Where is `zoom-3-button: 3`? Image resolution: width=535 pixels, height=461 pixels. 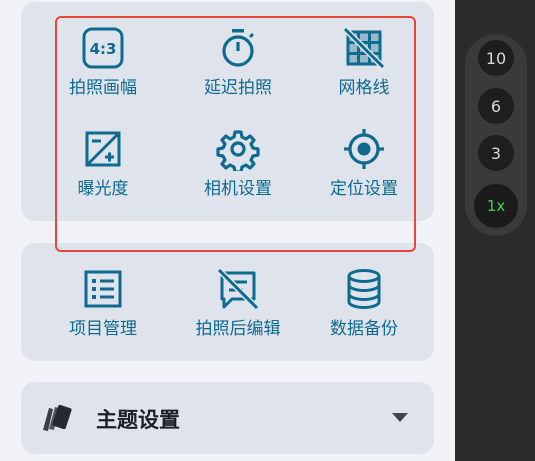 zoom-3-button: 3 is located at coordinates (496, 153).